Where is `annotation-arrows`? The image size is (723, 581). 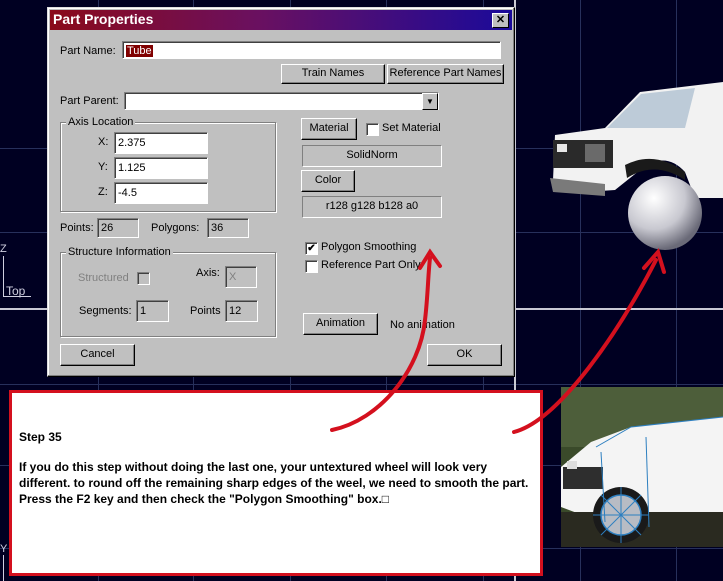 annotation-arrows is located at coordinates (498, 340).